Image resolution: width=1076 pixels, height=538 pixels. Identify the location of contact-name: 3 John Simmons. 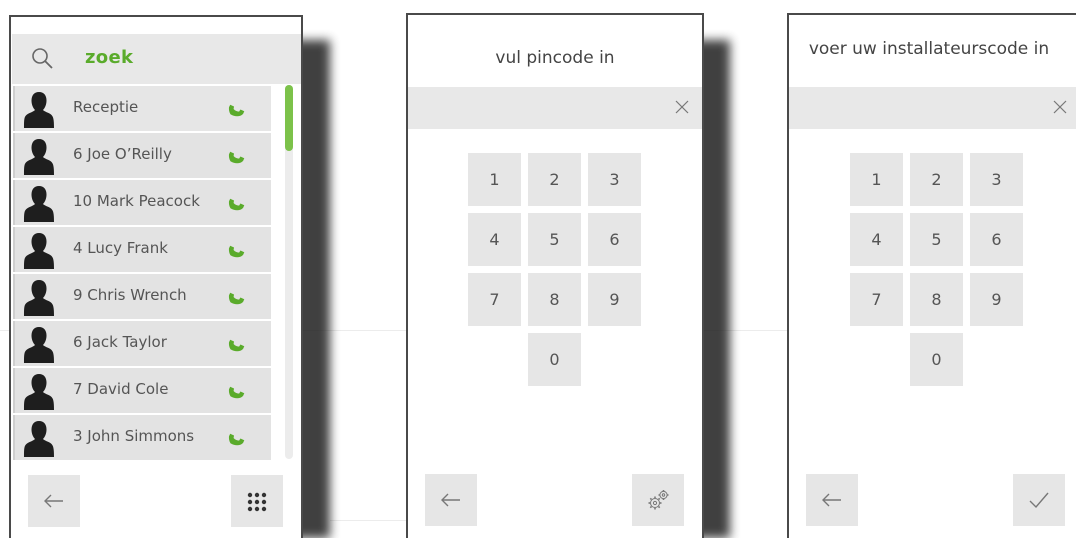
(134, 436).